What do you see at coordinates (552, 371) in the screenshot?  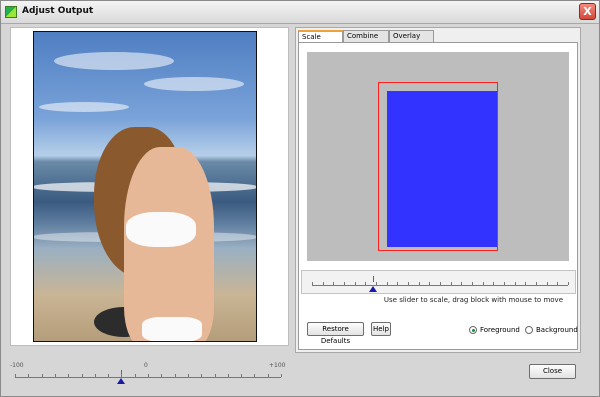 I see `close-button: Close` at bounding box center [552, 371].